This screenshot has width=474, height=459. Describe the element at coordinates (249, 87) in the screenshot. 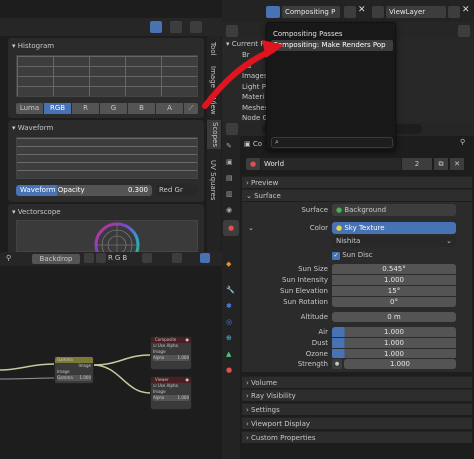

I see `outliner-item-light-probes: Light P` at that location.